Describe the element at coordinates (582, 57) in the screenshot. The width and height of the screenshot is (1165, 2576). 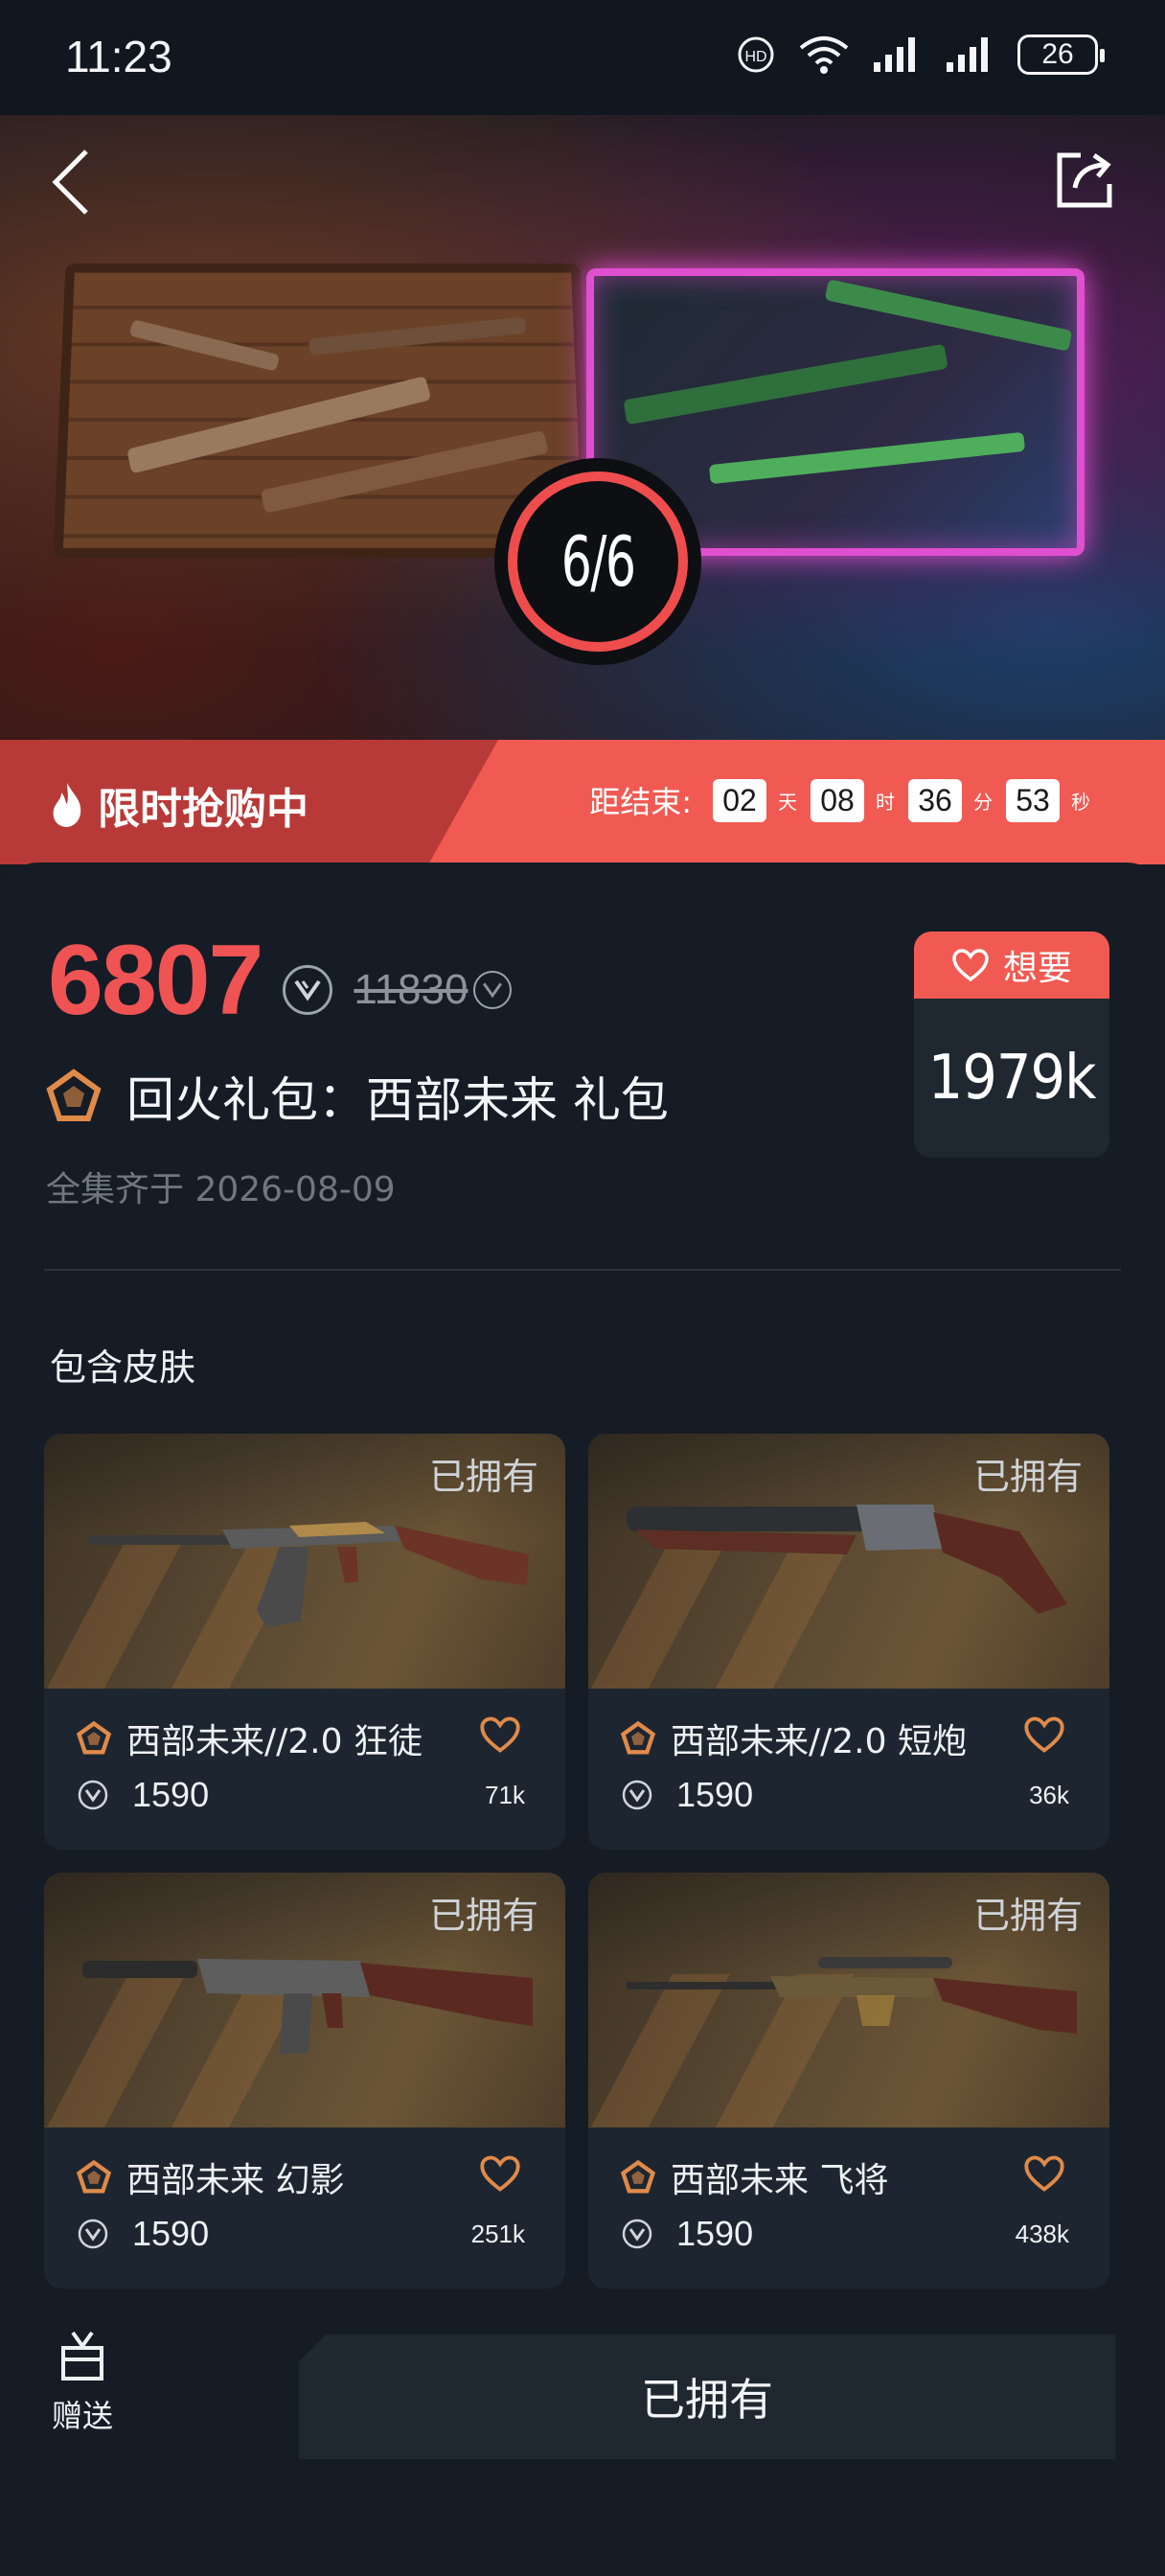
I see `status-bar: 11:23 HD 26` at that location.